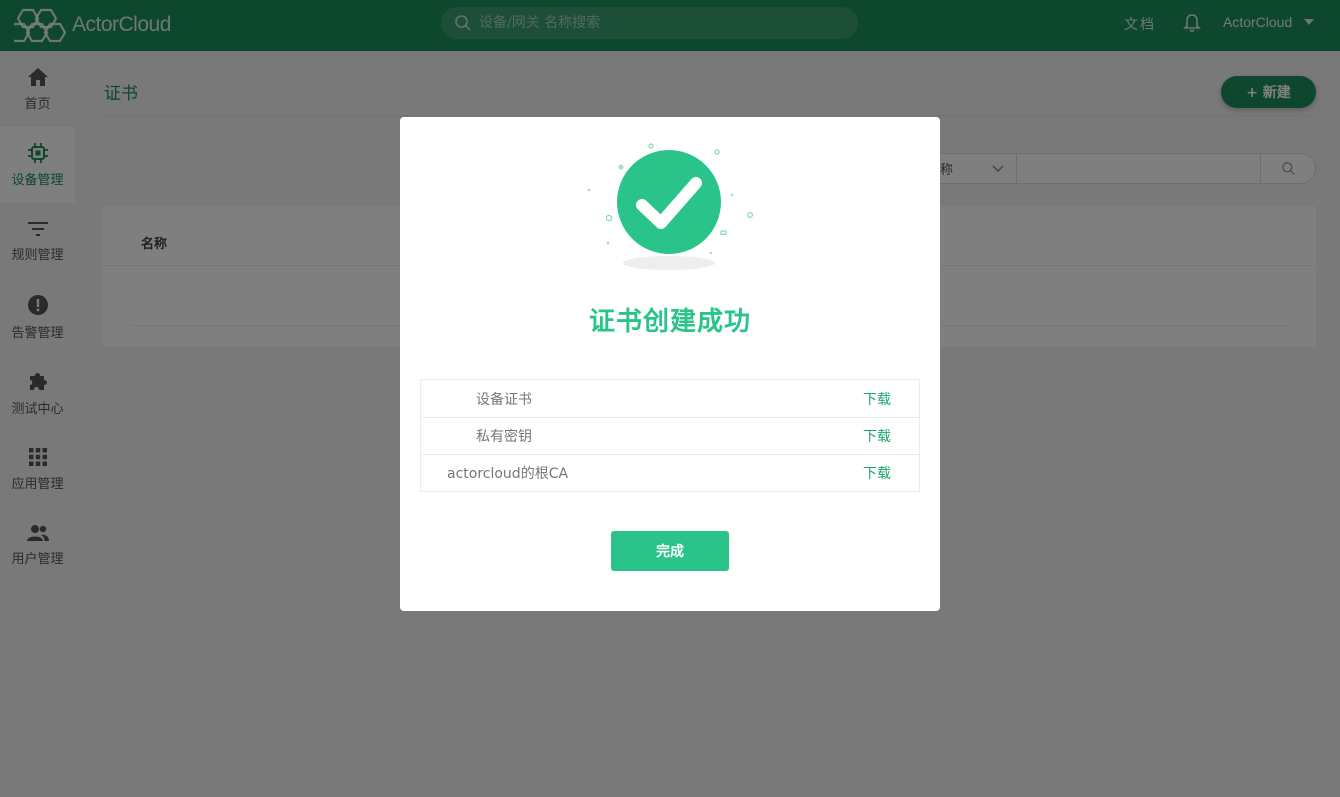 Image resolution: width=1340 pixels, height=797 pixels. Describe the element at coordinates (670, 551) in the screenshot. I see `done-button: 完成` at that location.